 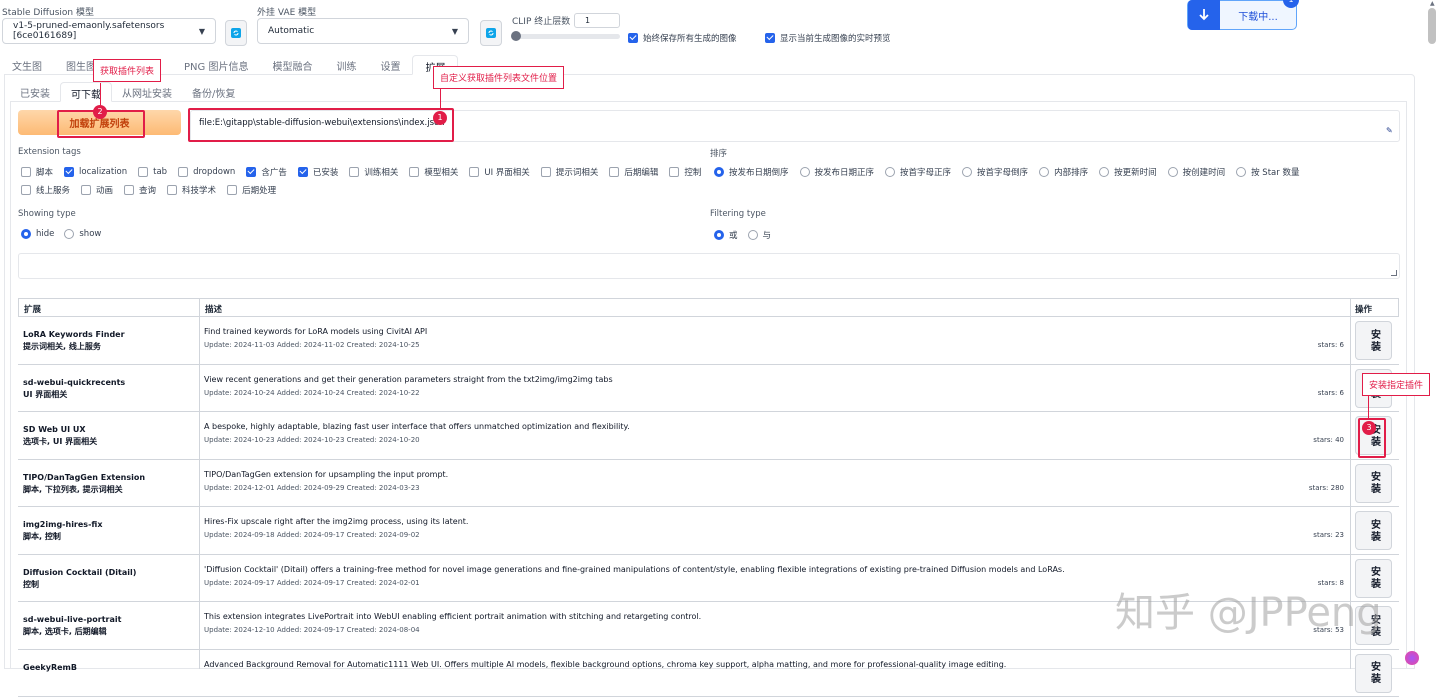 What do you see at coordinates (499, 172) in the screenshot?
I see `tag-checkbox-8: UI 界面相关` at bounding box center [499, 172].